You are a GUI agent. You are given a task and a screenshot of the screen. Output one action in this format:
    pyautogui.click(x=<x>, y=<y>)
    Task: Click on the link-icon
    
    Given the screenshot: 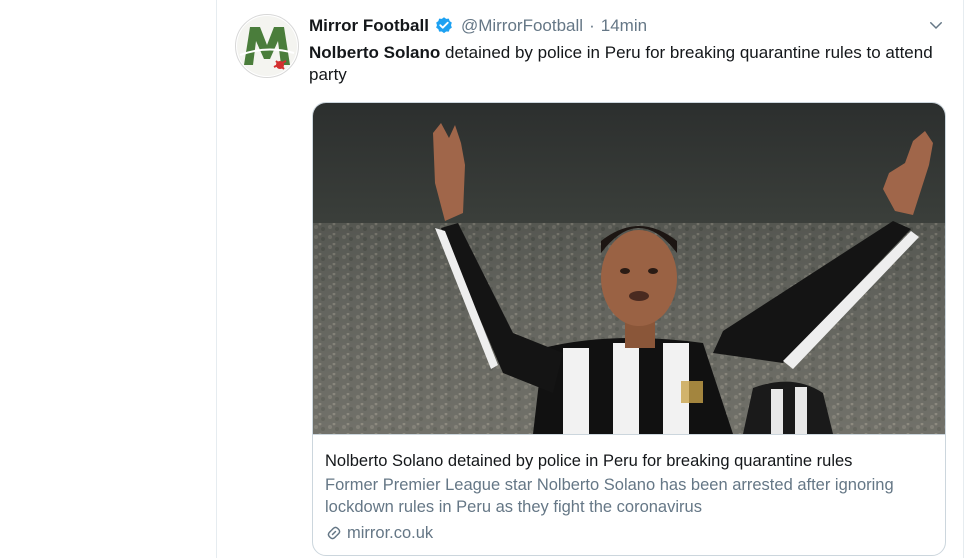 What is the action you would take?
    pyautogui.click(x=334, y=533)
    